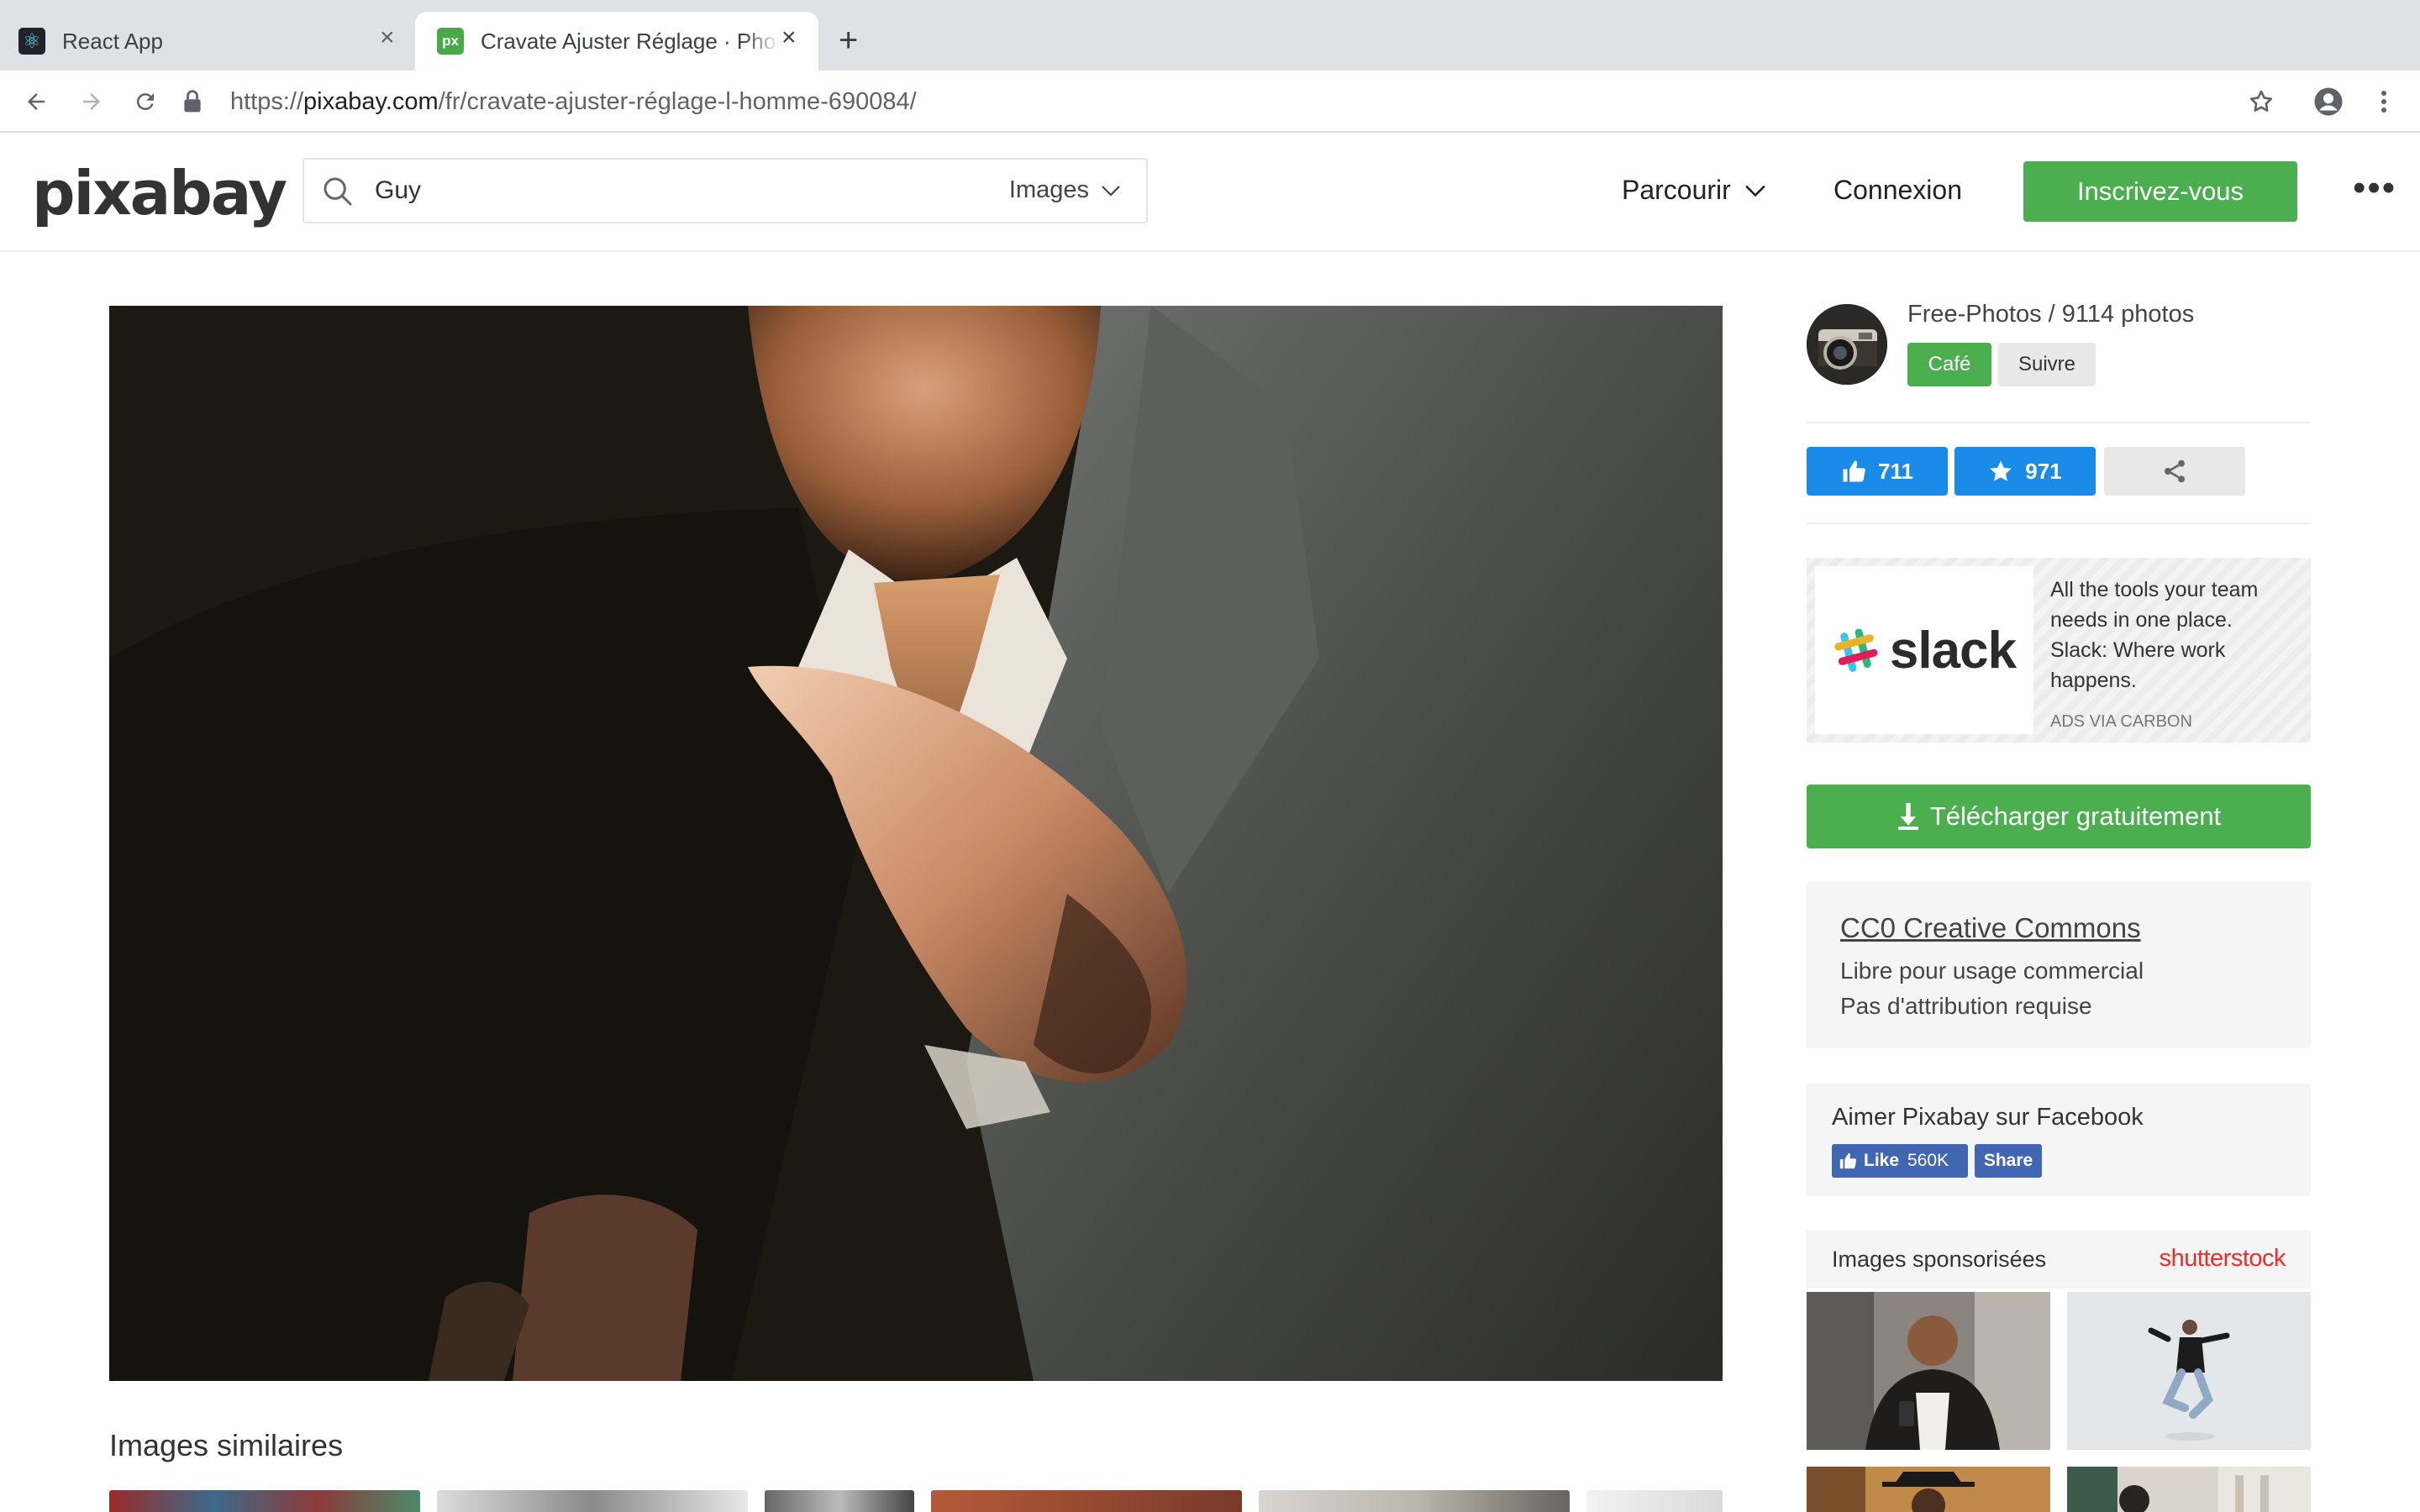 This screenshot has height=1512, width=2420. Describe the element at coordinates (1949, 364) in the screenshot. I see `cafe-button: Café` at that location.